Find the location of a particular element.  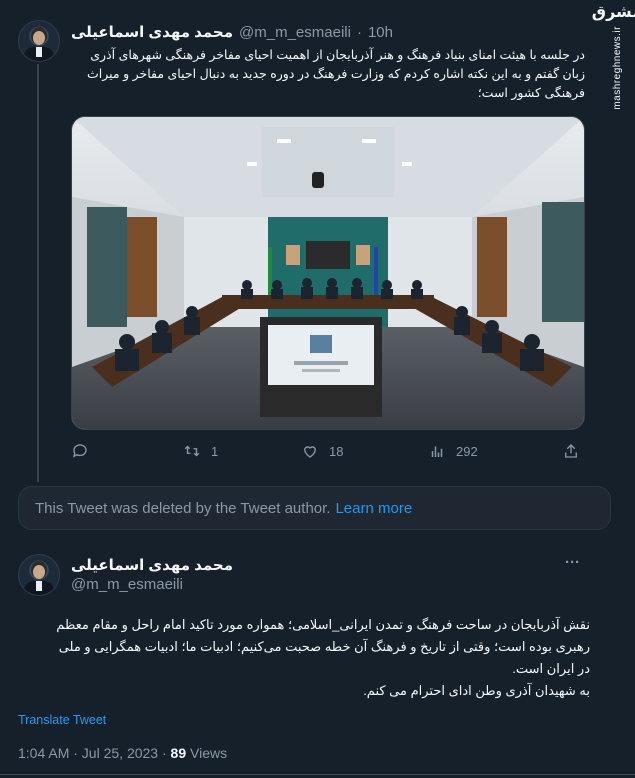

translate-tweet-link: Translate Tweet is located at coordinates (62, 720).